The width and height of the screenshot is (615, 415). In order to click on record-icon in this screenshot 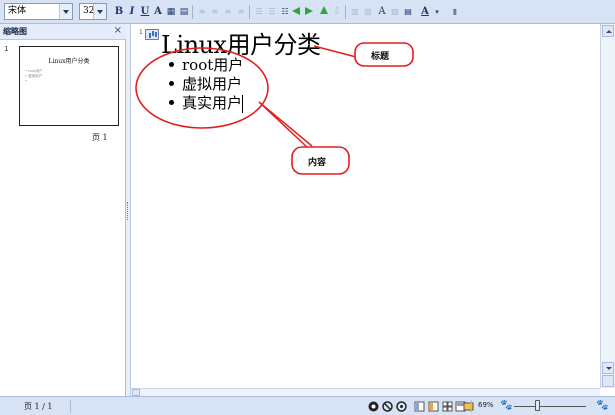, I will do `click(373, 406)`.